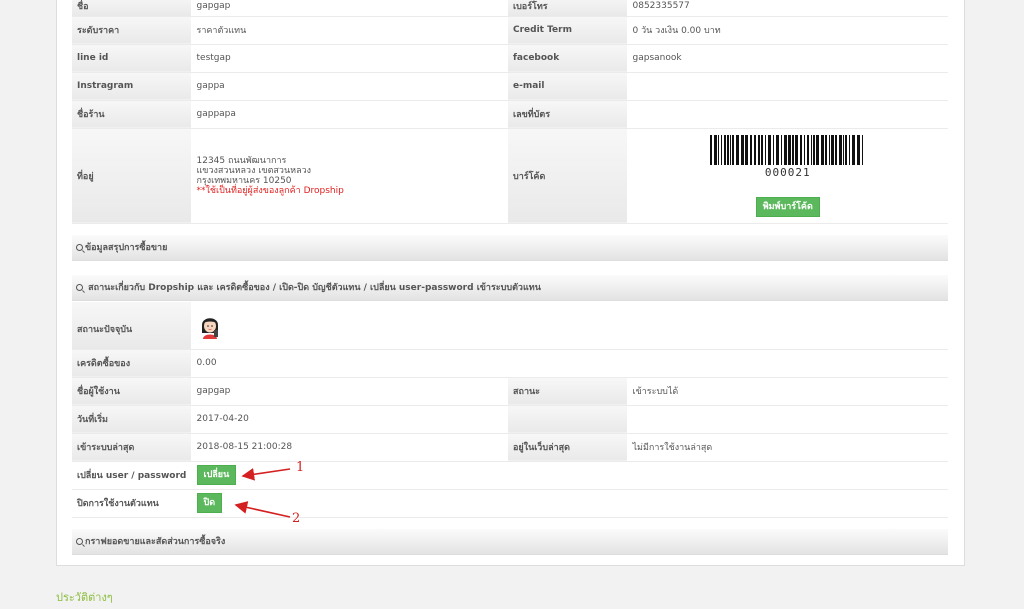 Image resolution: width=1024 pixels, height=609 pixels. Describe the element at coordinates (300, 467) in the screenshot. I see `annotation-number-1: 1` at that location.